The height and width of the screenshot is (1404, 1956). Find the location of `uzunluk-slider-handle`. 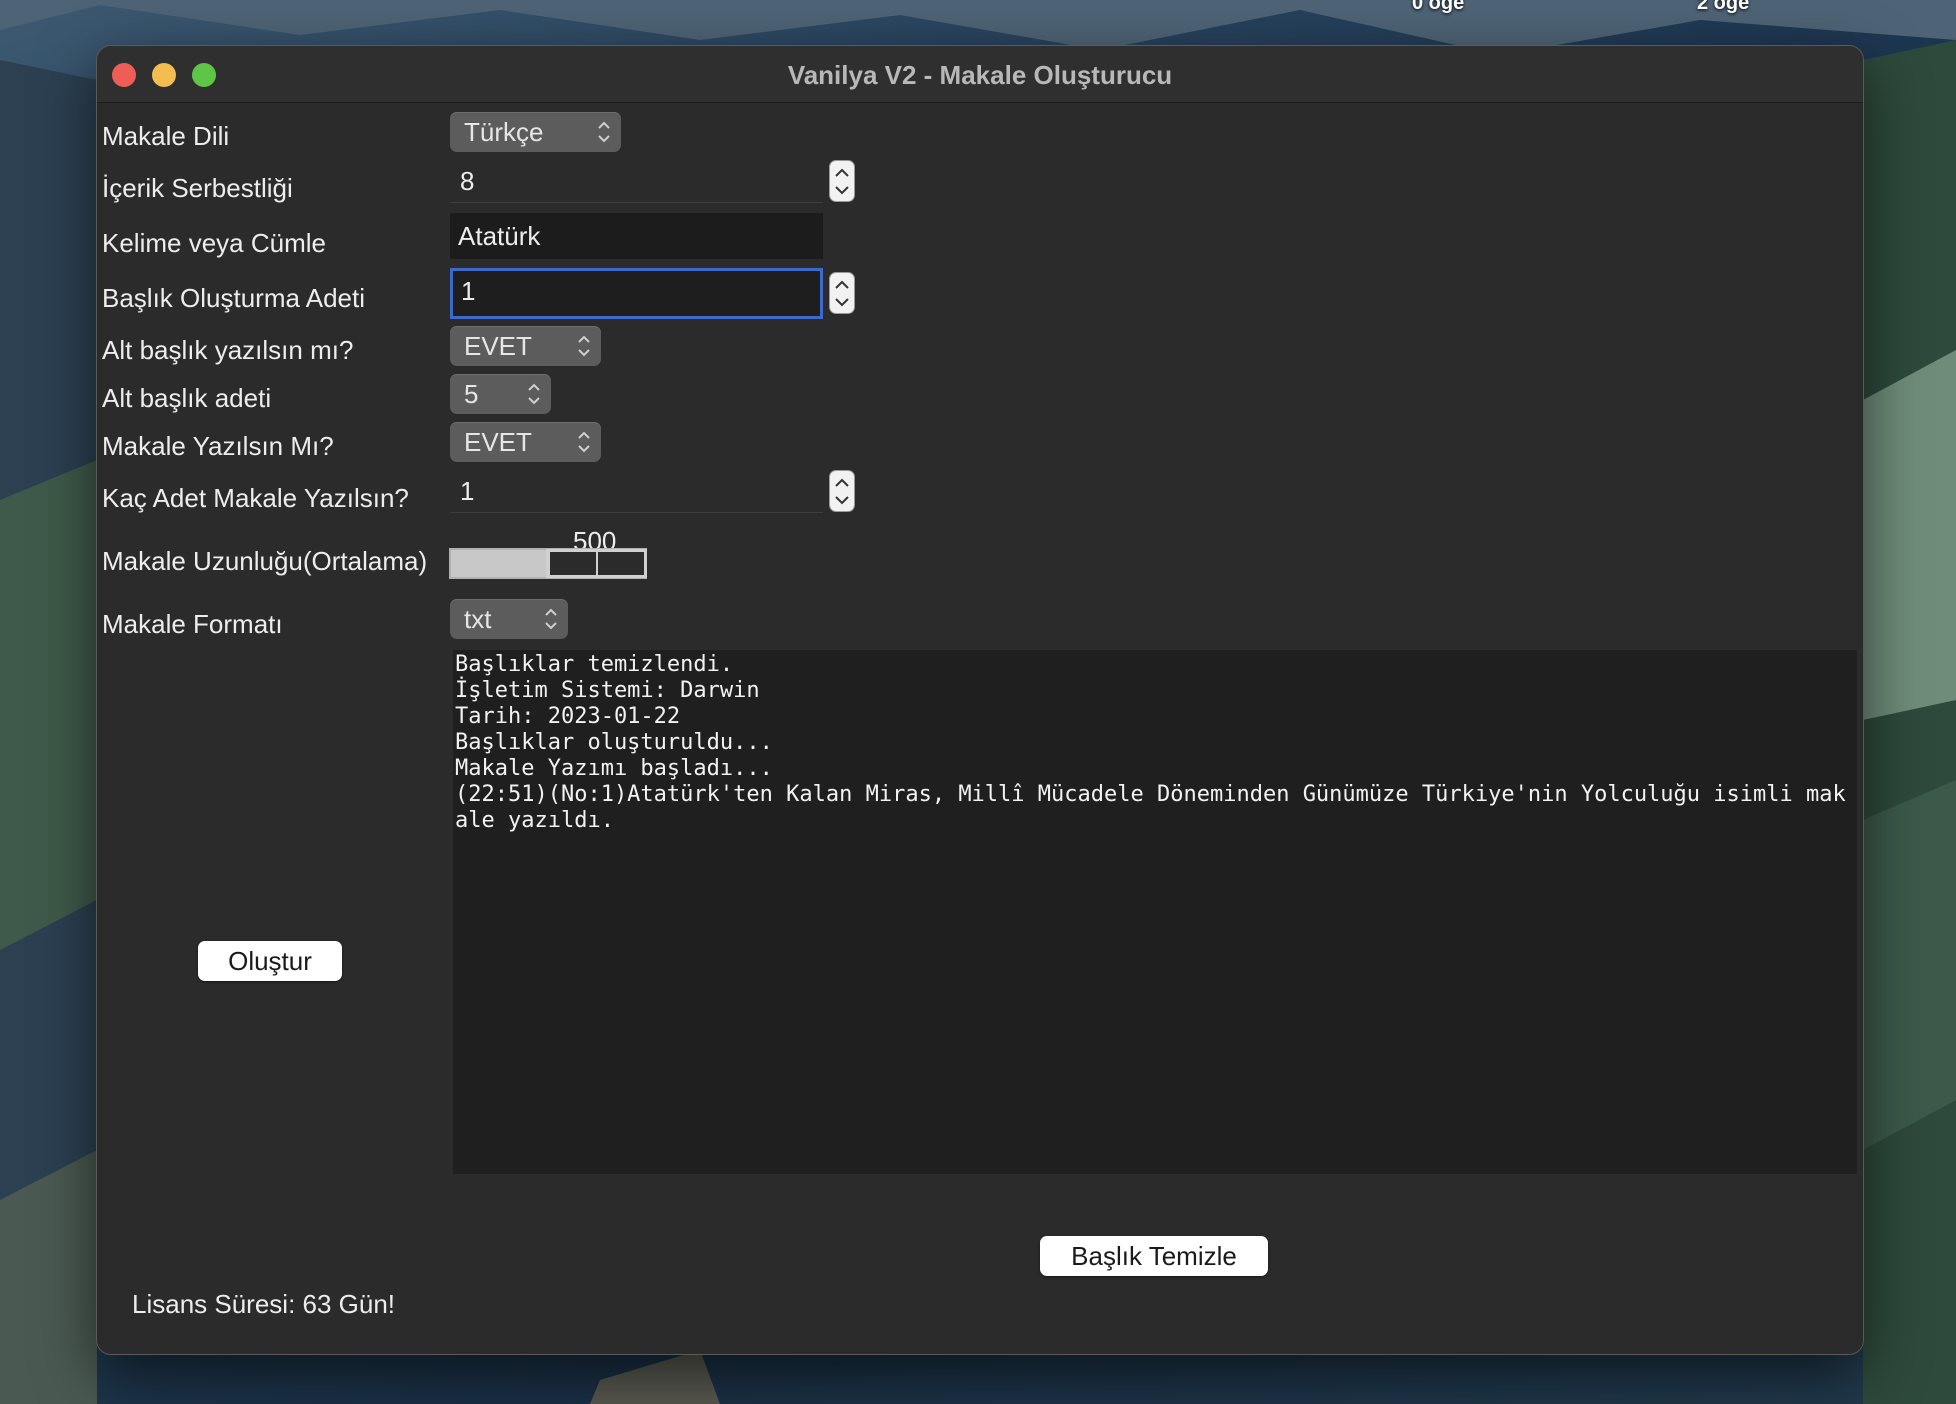

uzunluk-slider-handle is located at coordinates (596, 563).